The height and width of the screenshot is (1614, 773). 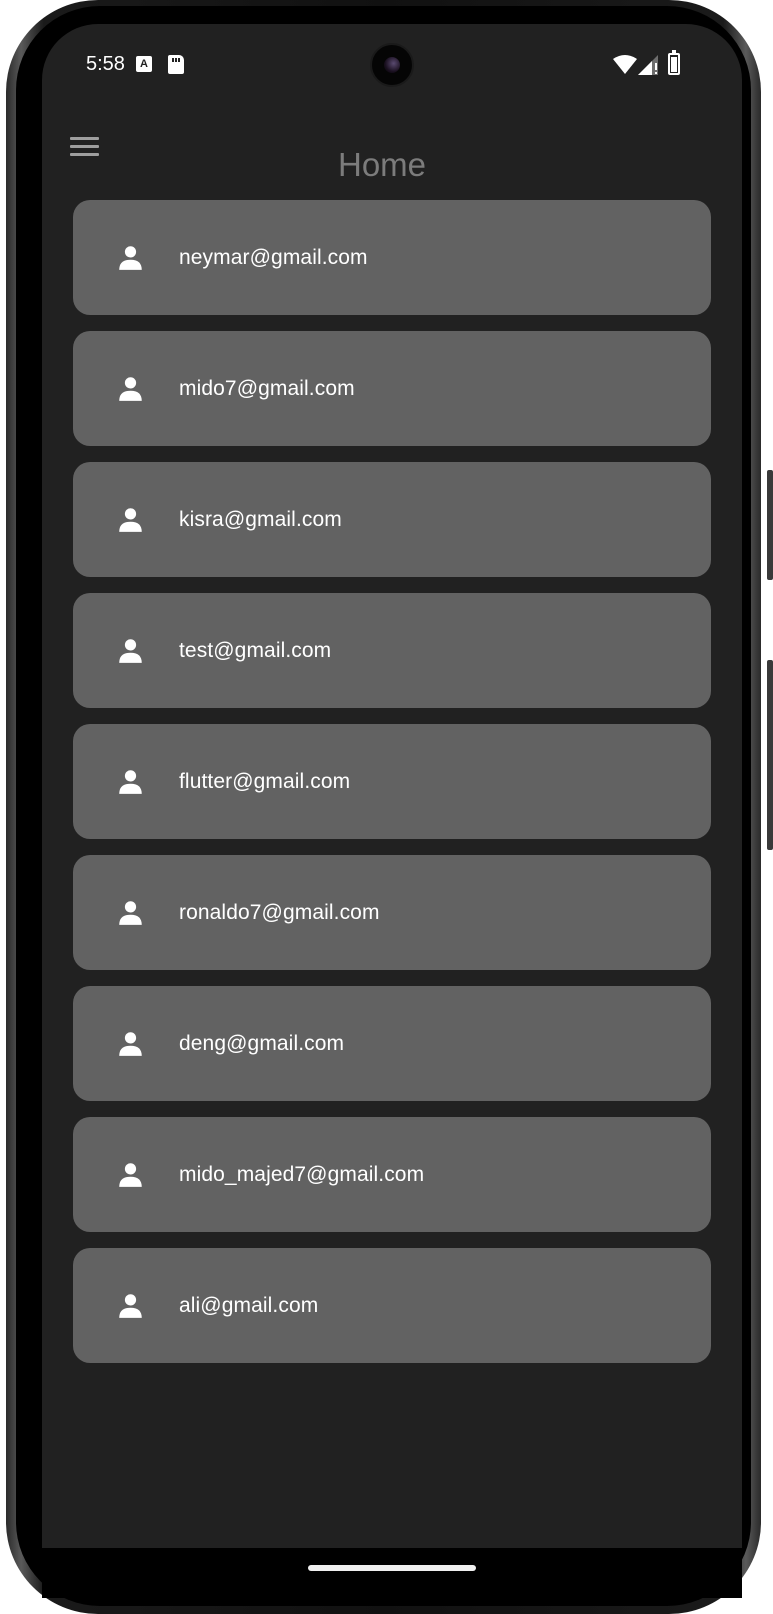 What do you see at coordinates (105, 64) in the screenshot?
I see `status-time: 5:58` at bounding box center [105, 64].